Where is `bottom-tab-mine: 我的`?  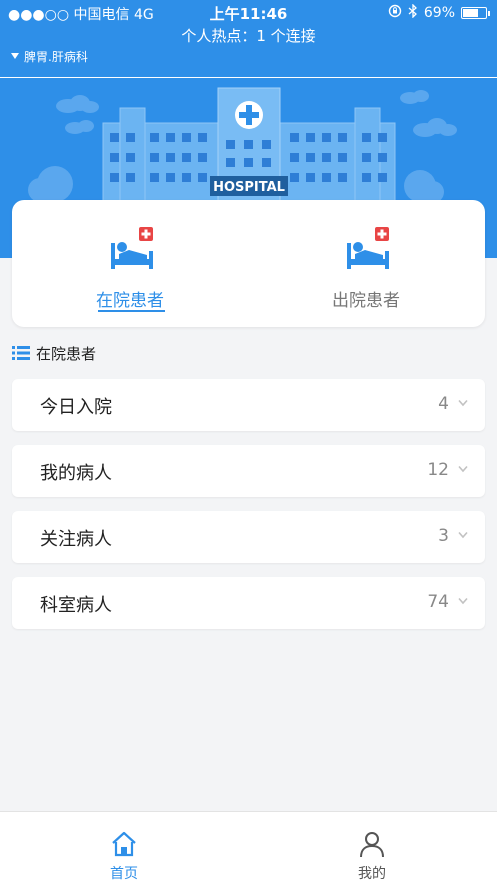
bottom-tab-mine: 我的 is located at coordinates (372, 847).